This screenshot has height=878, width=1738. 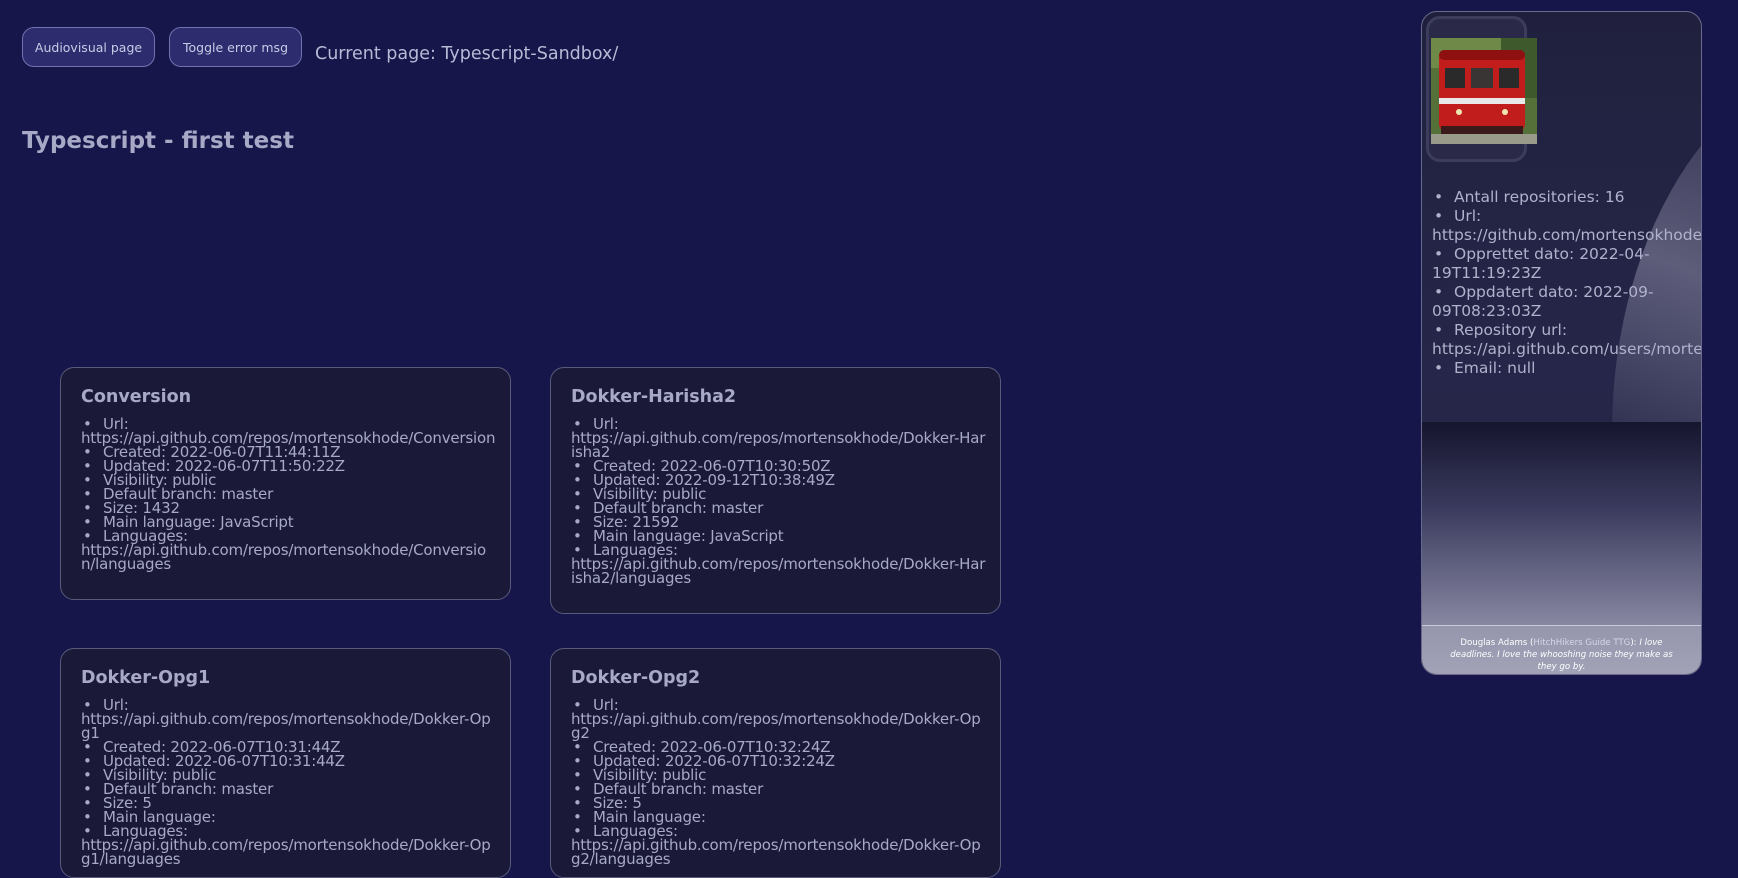 What do you see at coordinates (654, 397) in the screenshot?
I see `repo-name: Dokker-Harisha2` at bounding box center [654, 397].